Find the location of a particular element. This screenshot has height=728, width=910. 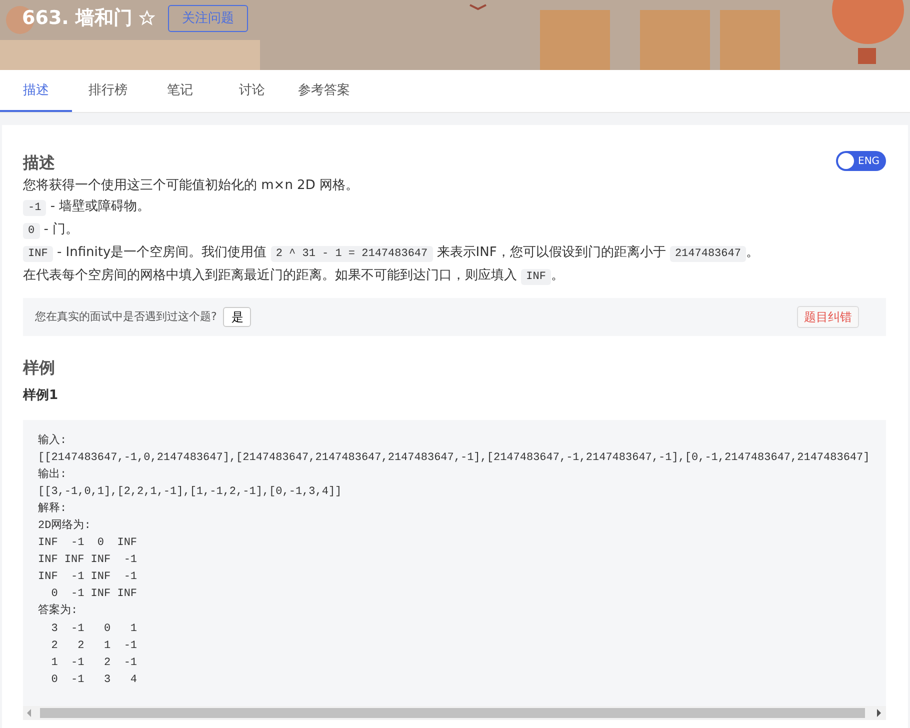

language-toggle: ENG is located at coordinates (861, 161).